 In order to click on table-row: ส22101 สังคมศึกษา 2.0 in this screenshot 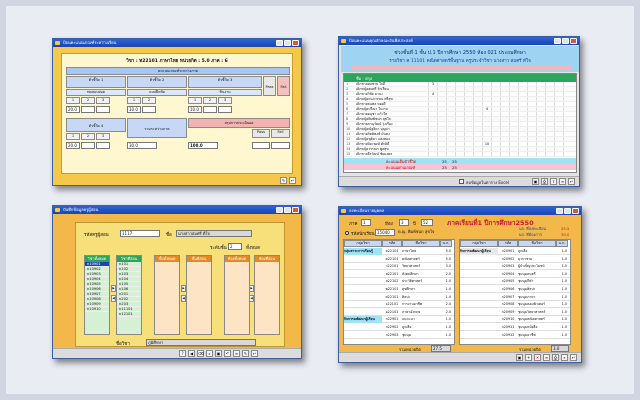, I will do `click(399, 274)`.